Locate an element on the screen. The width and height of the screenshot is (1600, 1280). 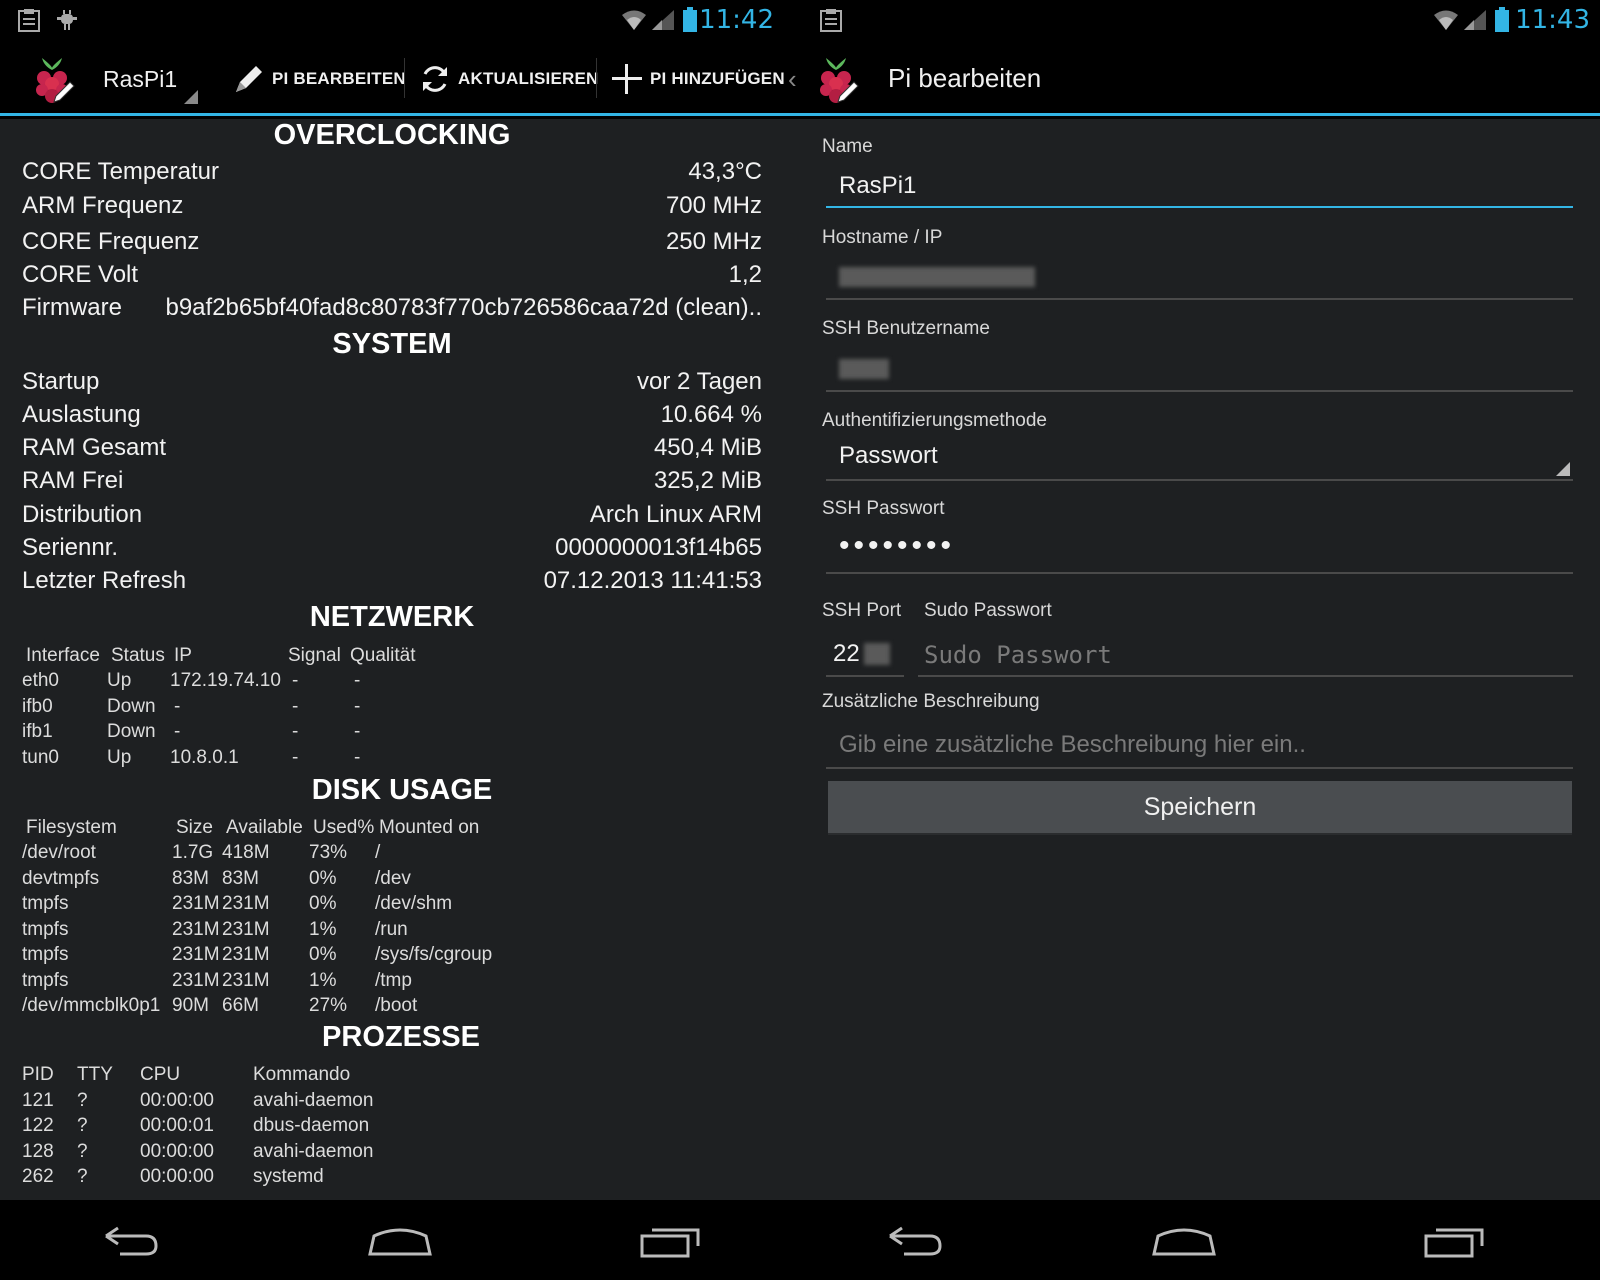
usb-debug-icon is located at coordinates (67, 20).